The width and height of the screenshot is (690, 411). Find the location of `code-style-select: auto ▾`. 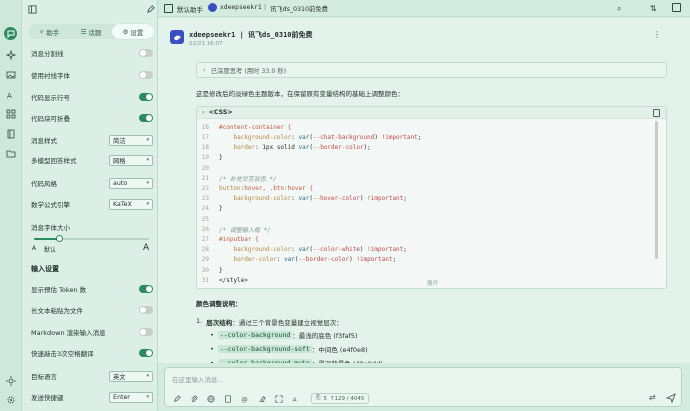

code-style-select: auto ▾ is located at coordinates (131, 183).